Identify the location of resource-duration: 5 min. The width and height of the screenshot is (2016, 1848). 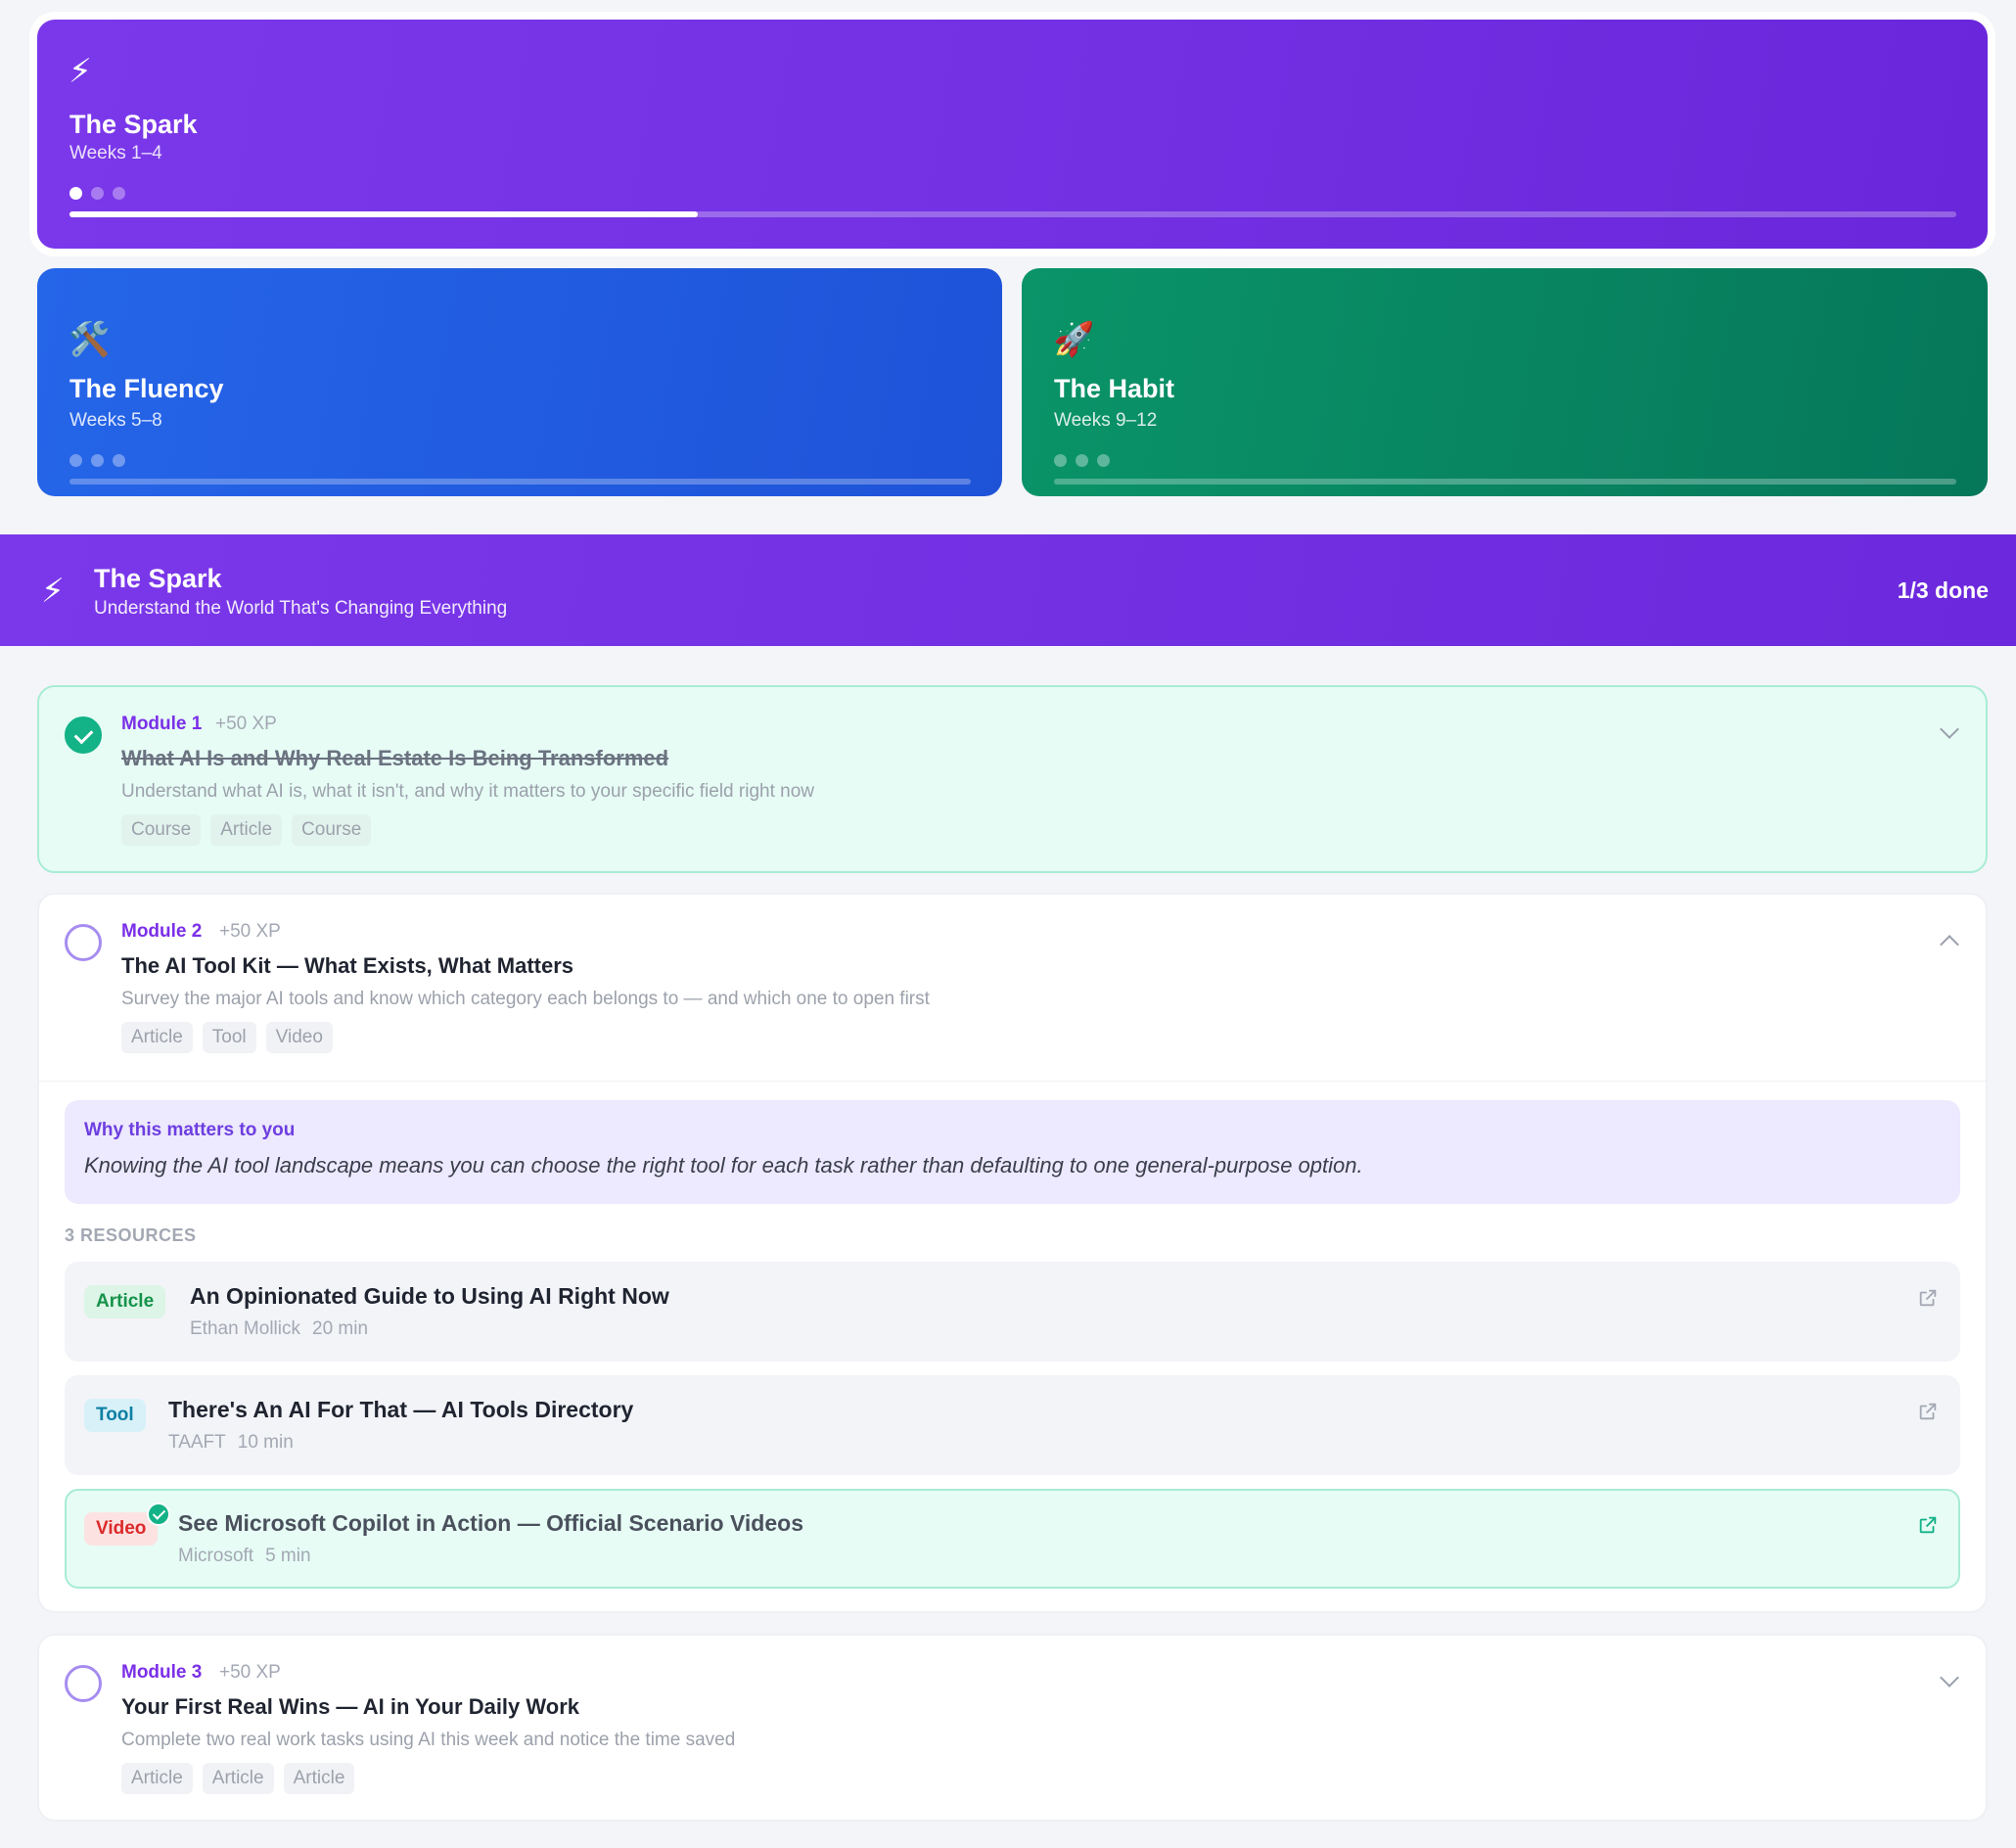
(288, 1556).